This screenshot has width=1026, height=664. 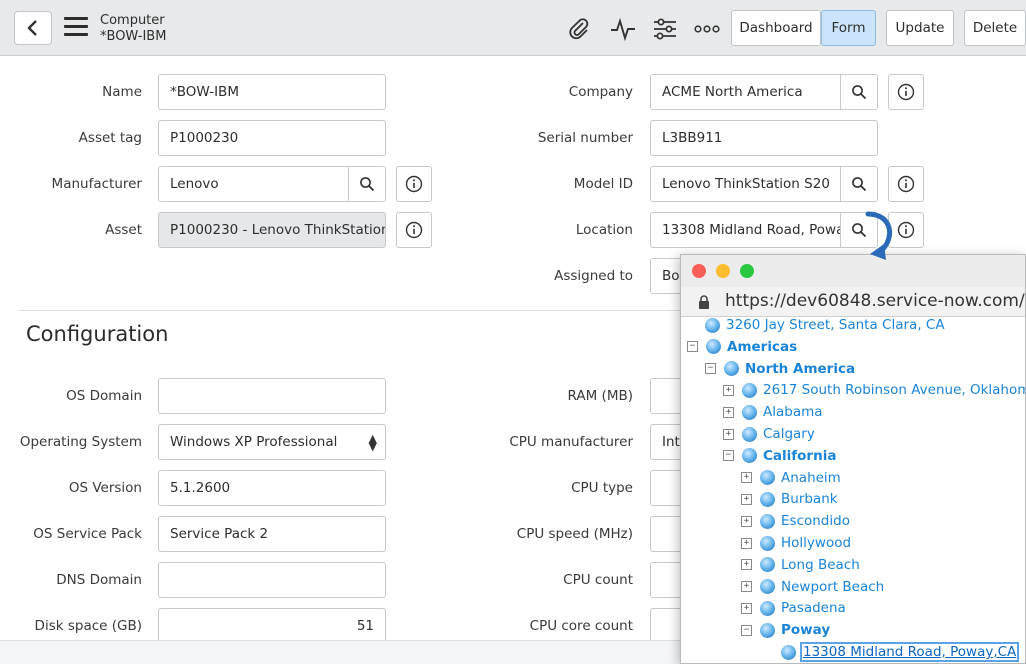 I want to click on tree-node: + Long Beach, so click(x=800, y=565).